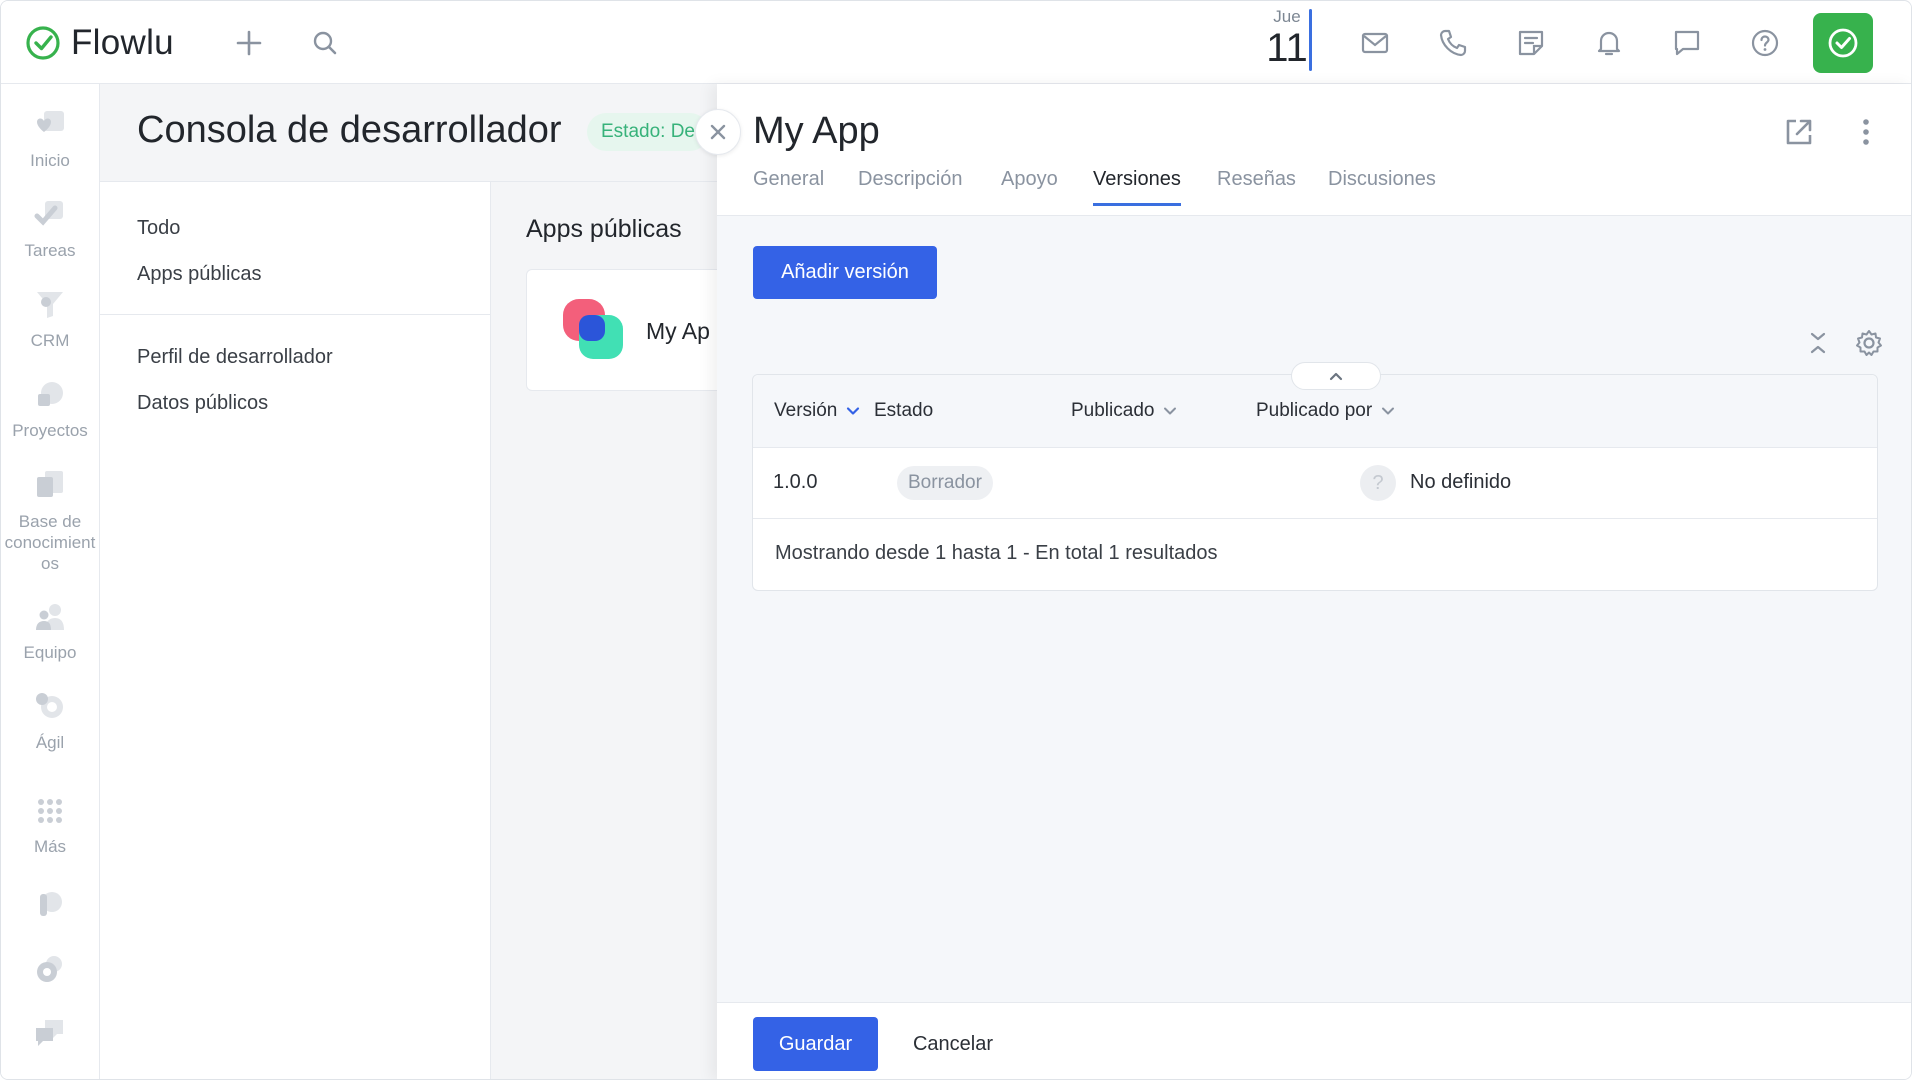 Image resolution: width=1912 pixels, height=1080 pixels. I want to click on tab-apoyo: Apoyo, so click(1029, 185).